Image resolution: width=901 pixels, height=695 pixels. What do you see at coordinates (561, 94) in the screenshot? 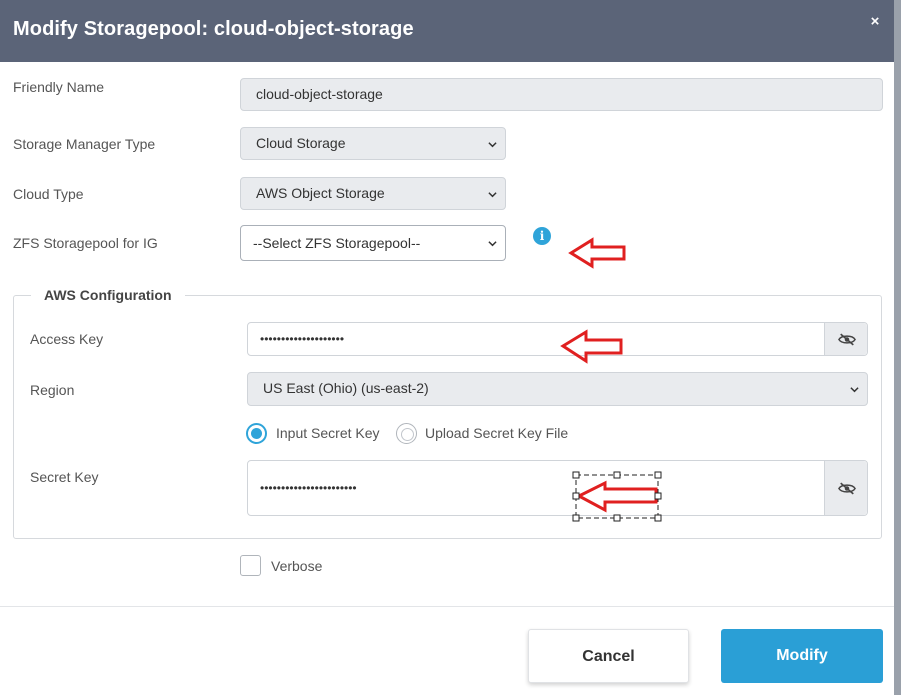
I see `friendly-name-field: cloud-object-storage` at bounding box center [561, 94].